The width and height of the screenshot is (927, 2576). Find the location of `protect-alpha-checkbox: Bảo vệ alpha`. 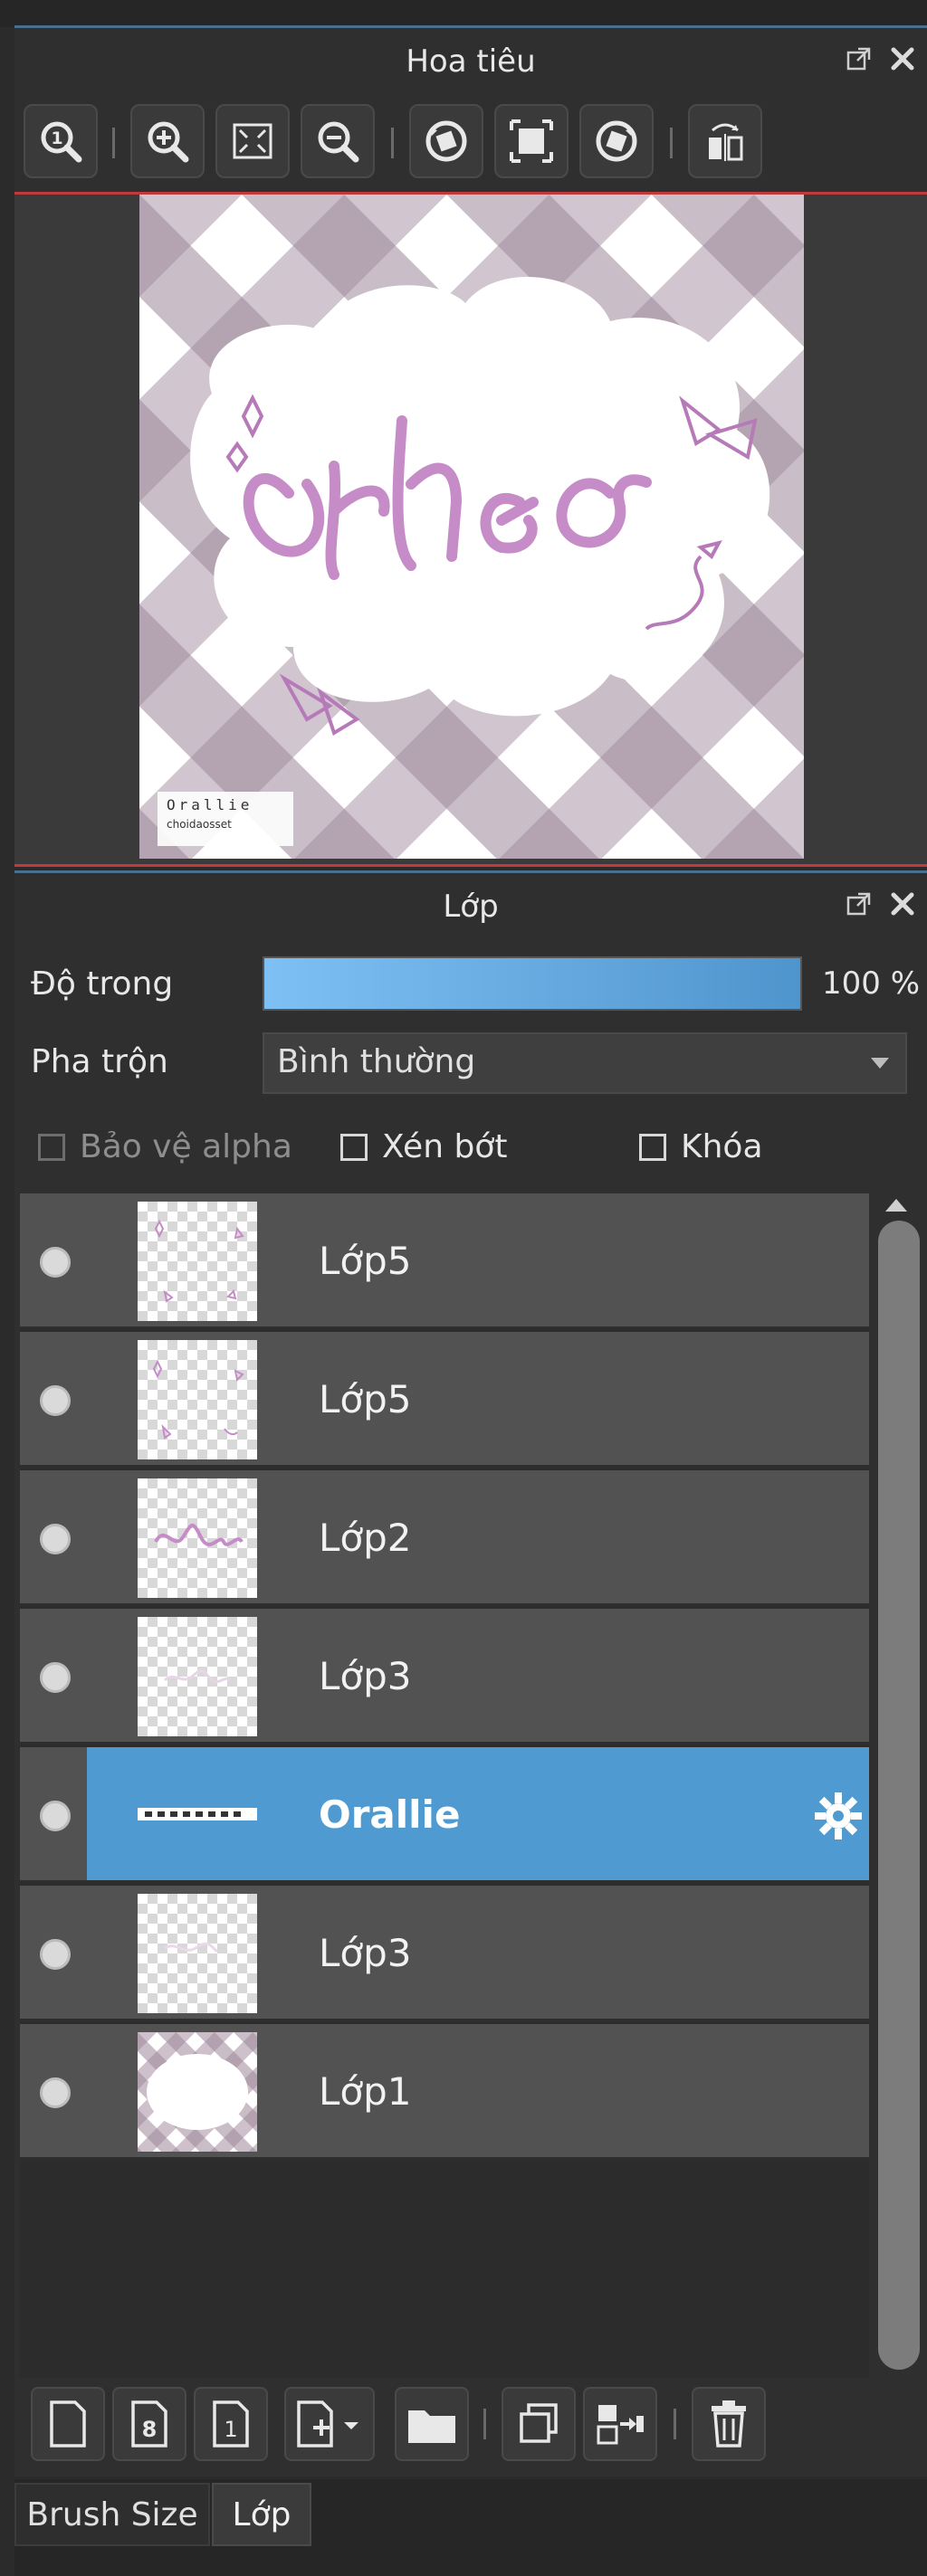

protect-alpha-checkbox: Bảo vệ alpha is located at coordinates (165, 1146).